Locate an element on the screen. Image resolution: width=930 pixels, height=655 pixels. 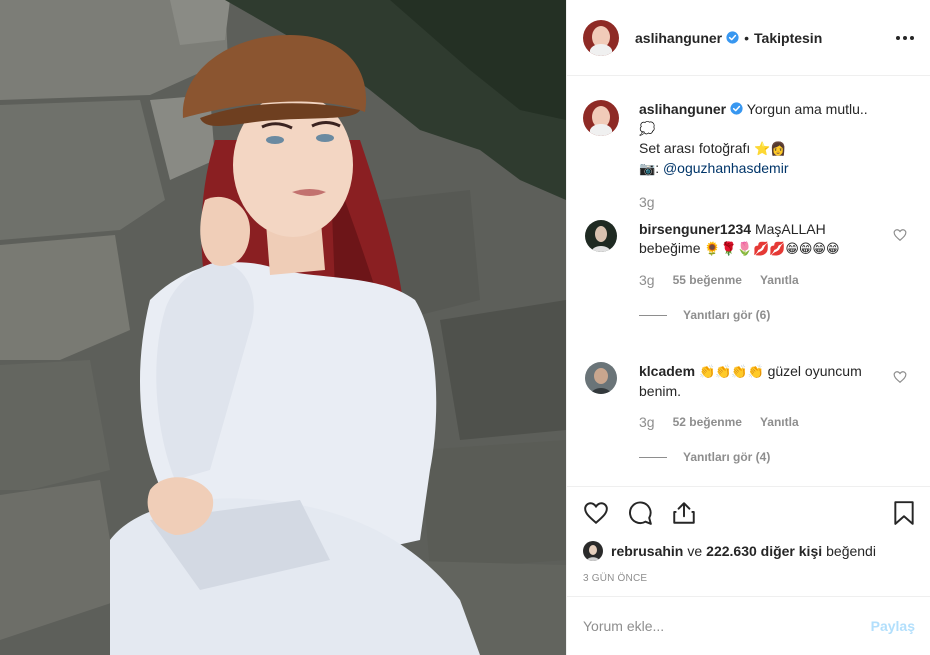
comment-input is located at coordinates (727, 626).